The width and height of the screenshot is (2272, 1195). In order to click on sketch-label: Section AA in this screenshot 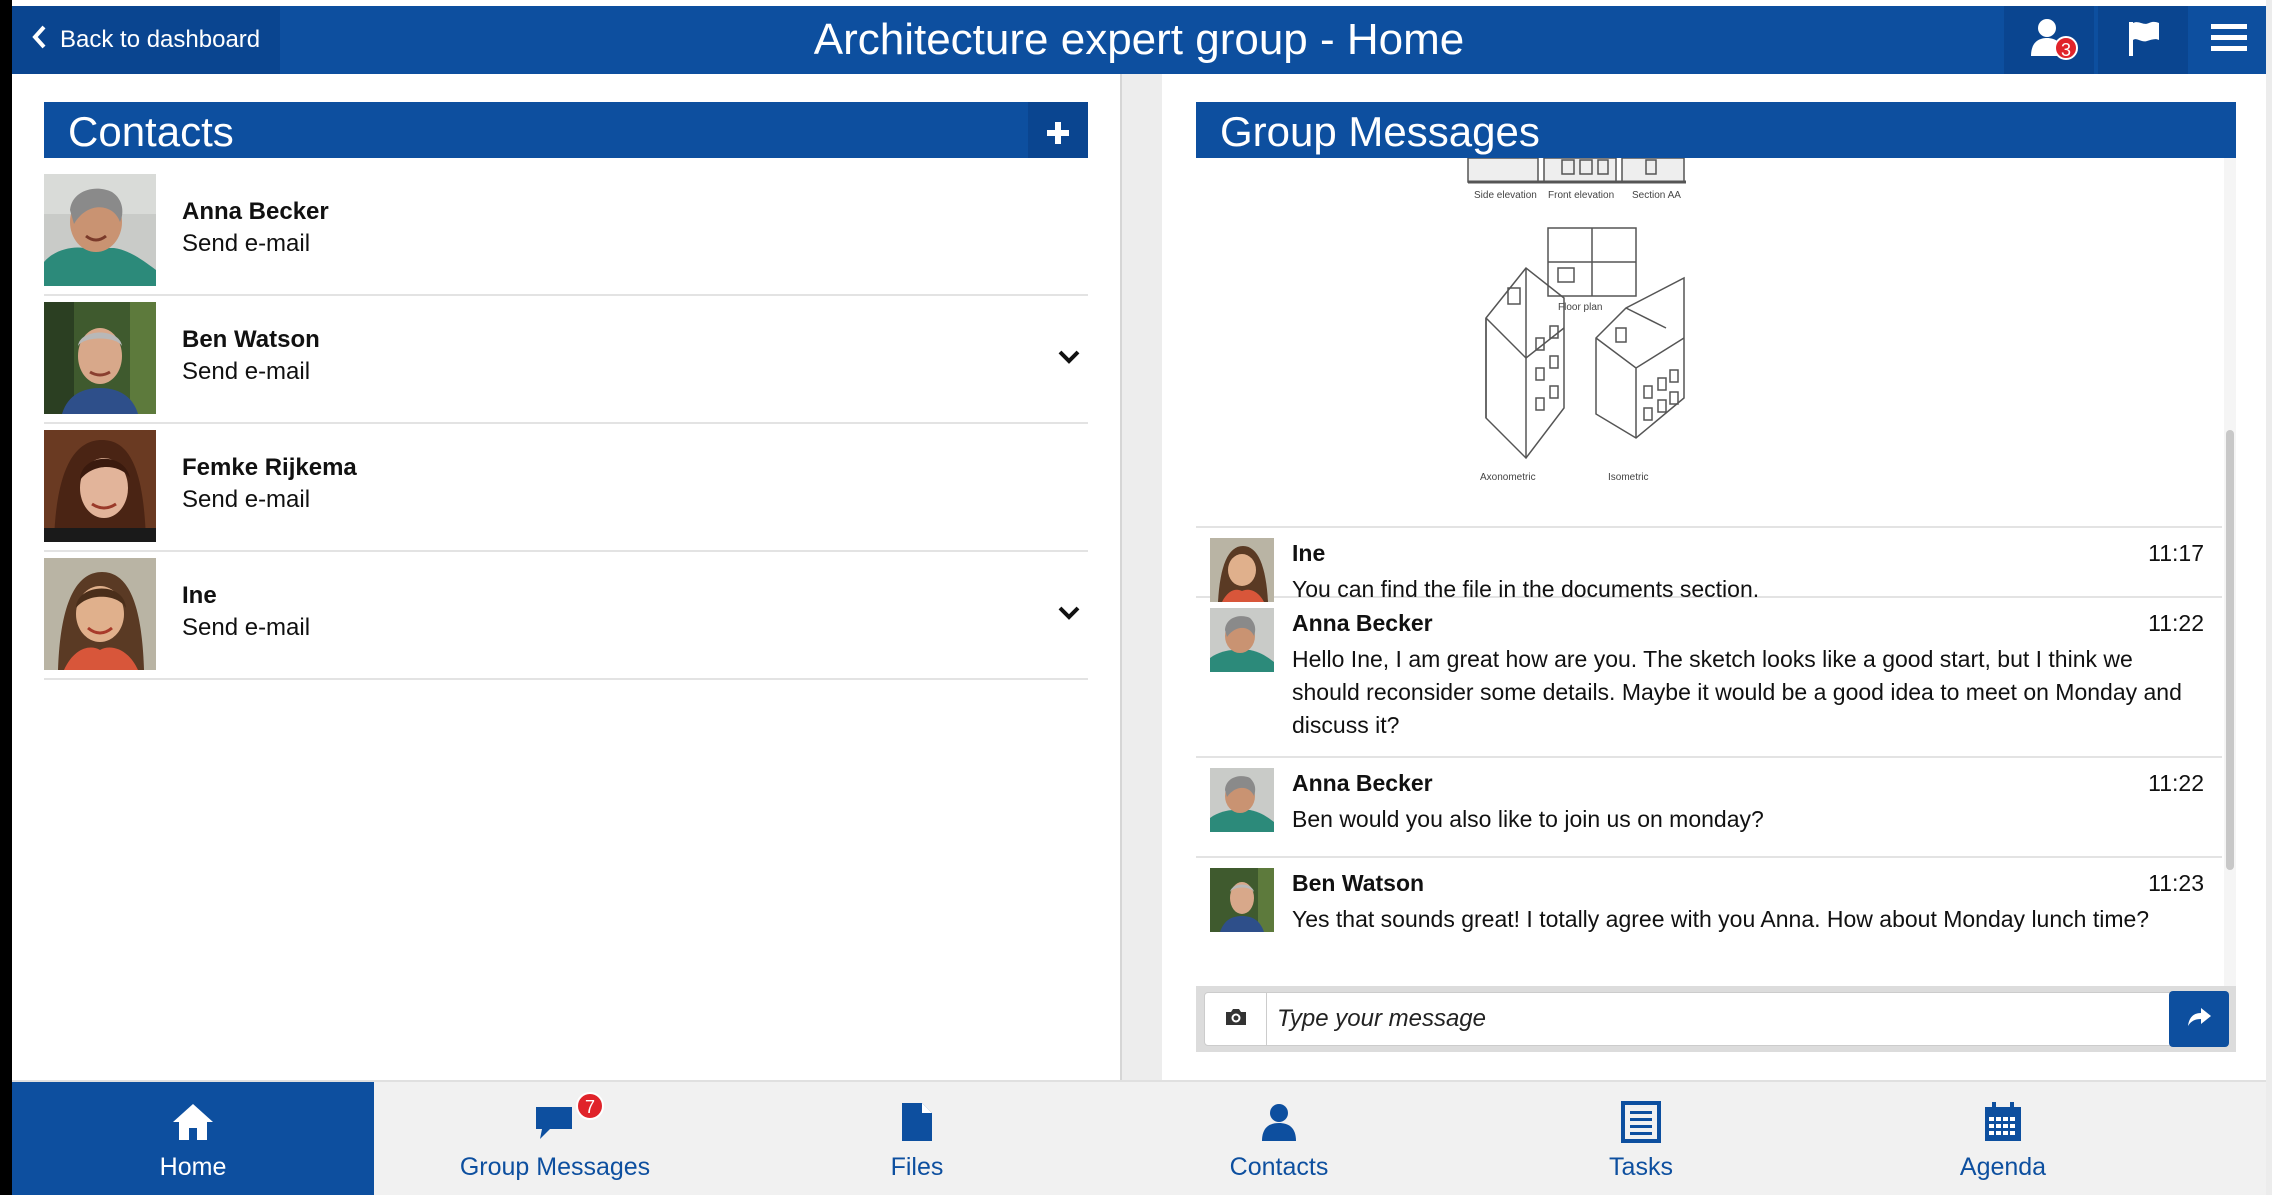, I will do `click(1656, 195)`.